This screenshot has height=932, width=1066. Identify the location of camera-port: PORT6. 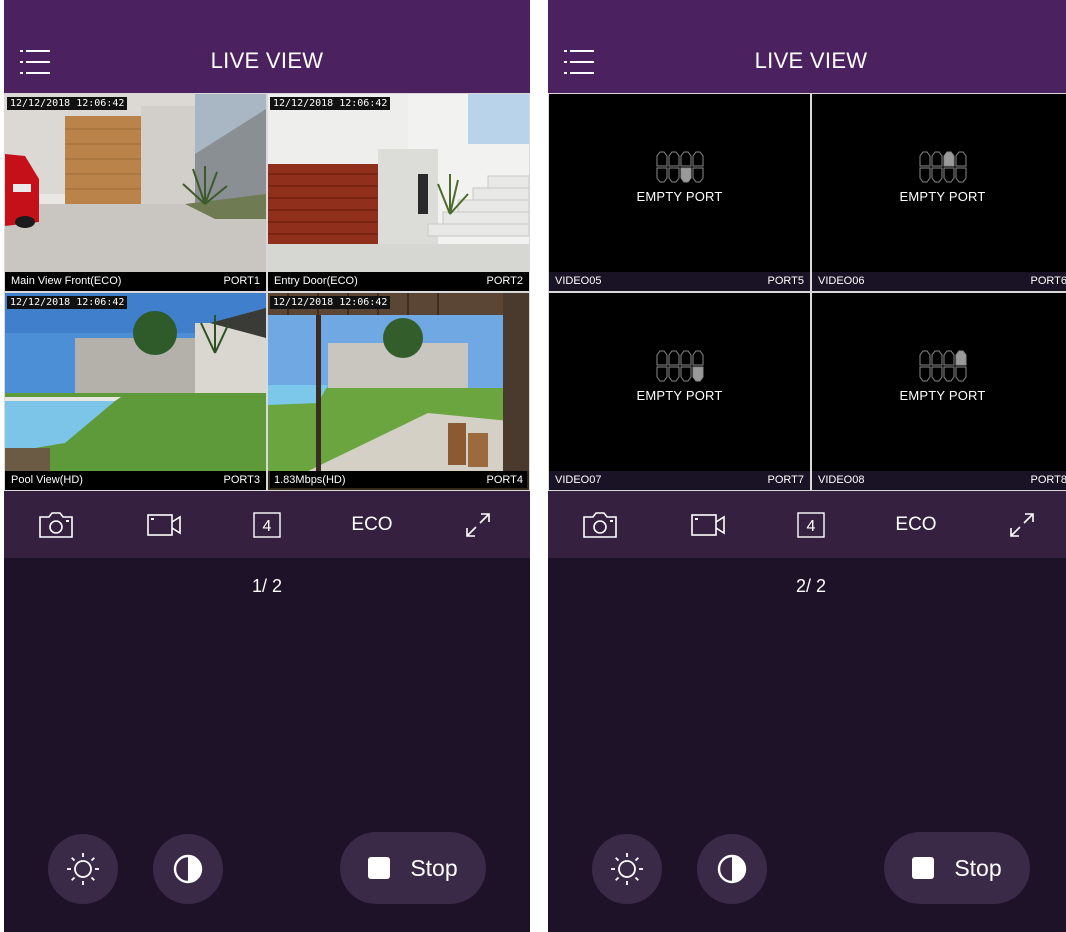
(1048, 281).